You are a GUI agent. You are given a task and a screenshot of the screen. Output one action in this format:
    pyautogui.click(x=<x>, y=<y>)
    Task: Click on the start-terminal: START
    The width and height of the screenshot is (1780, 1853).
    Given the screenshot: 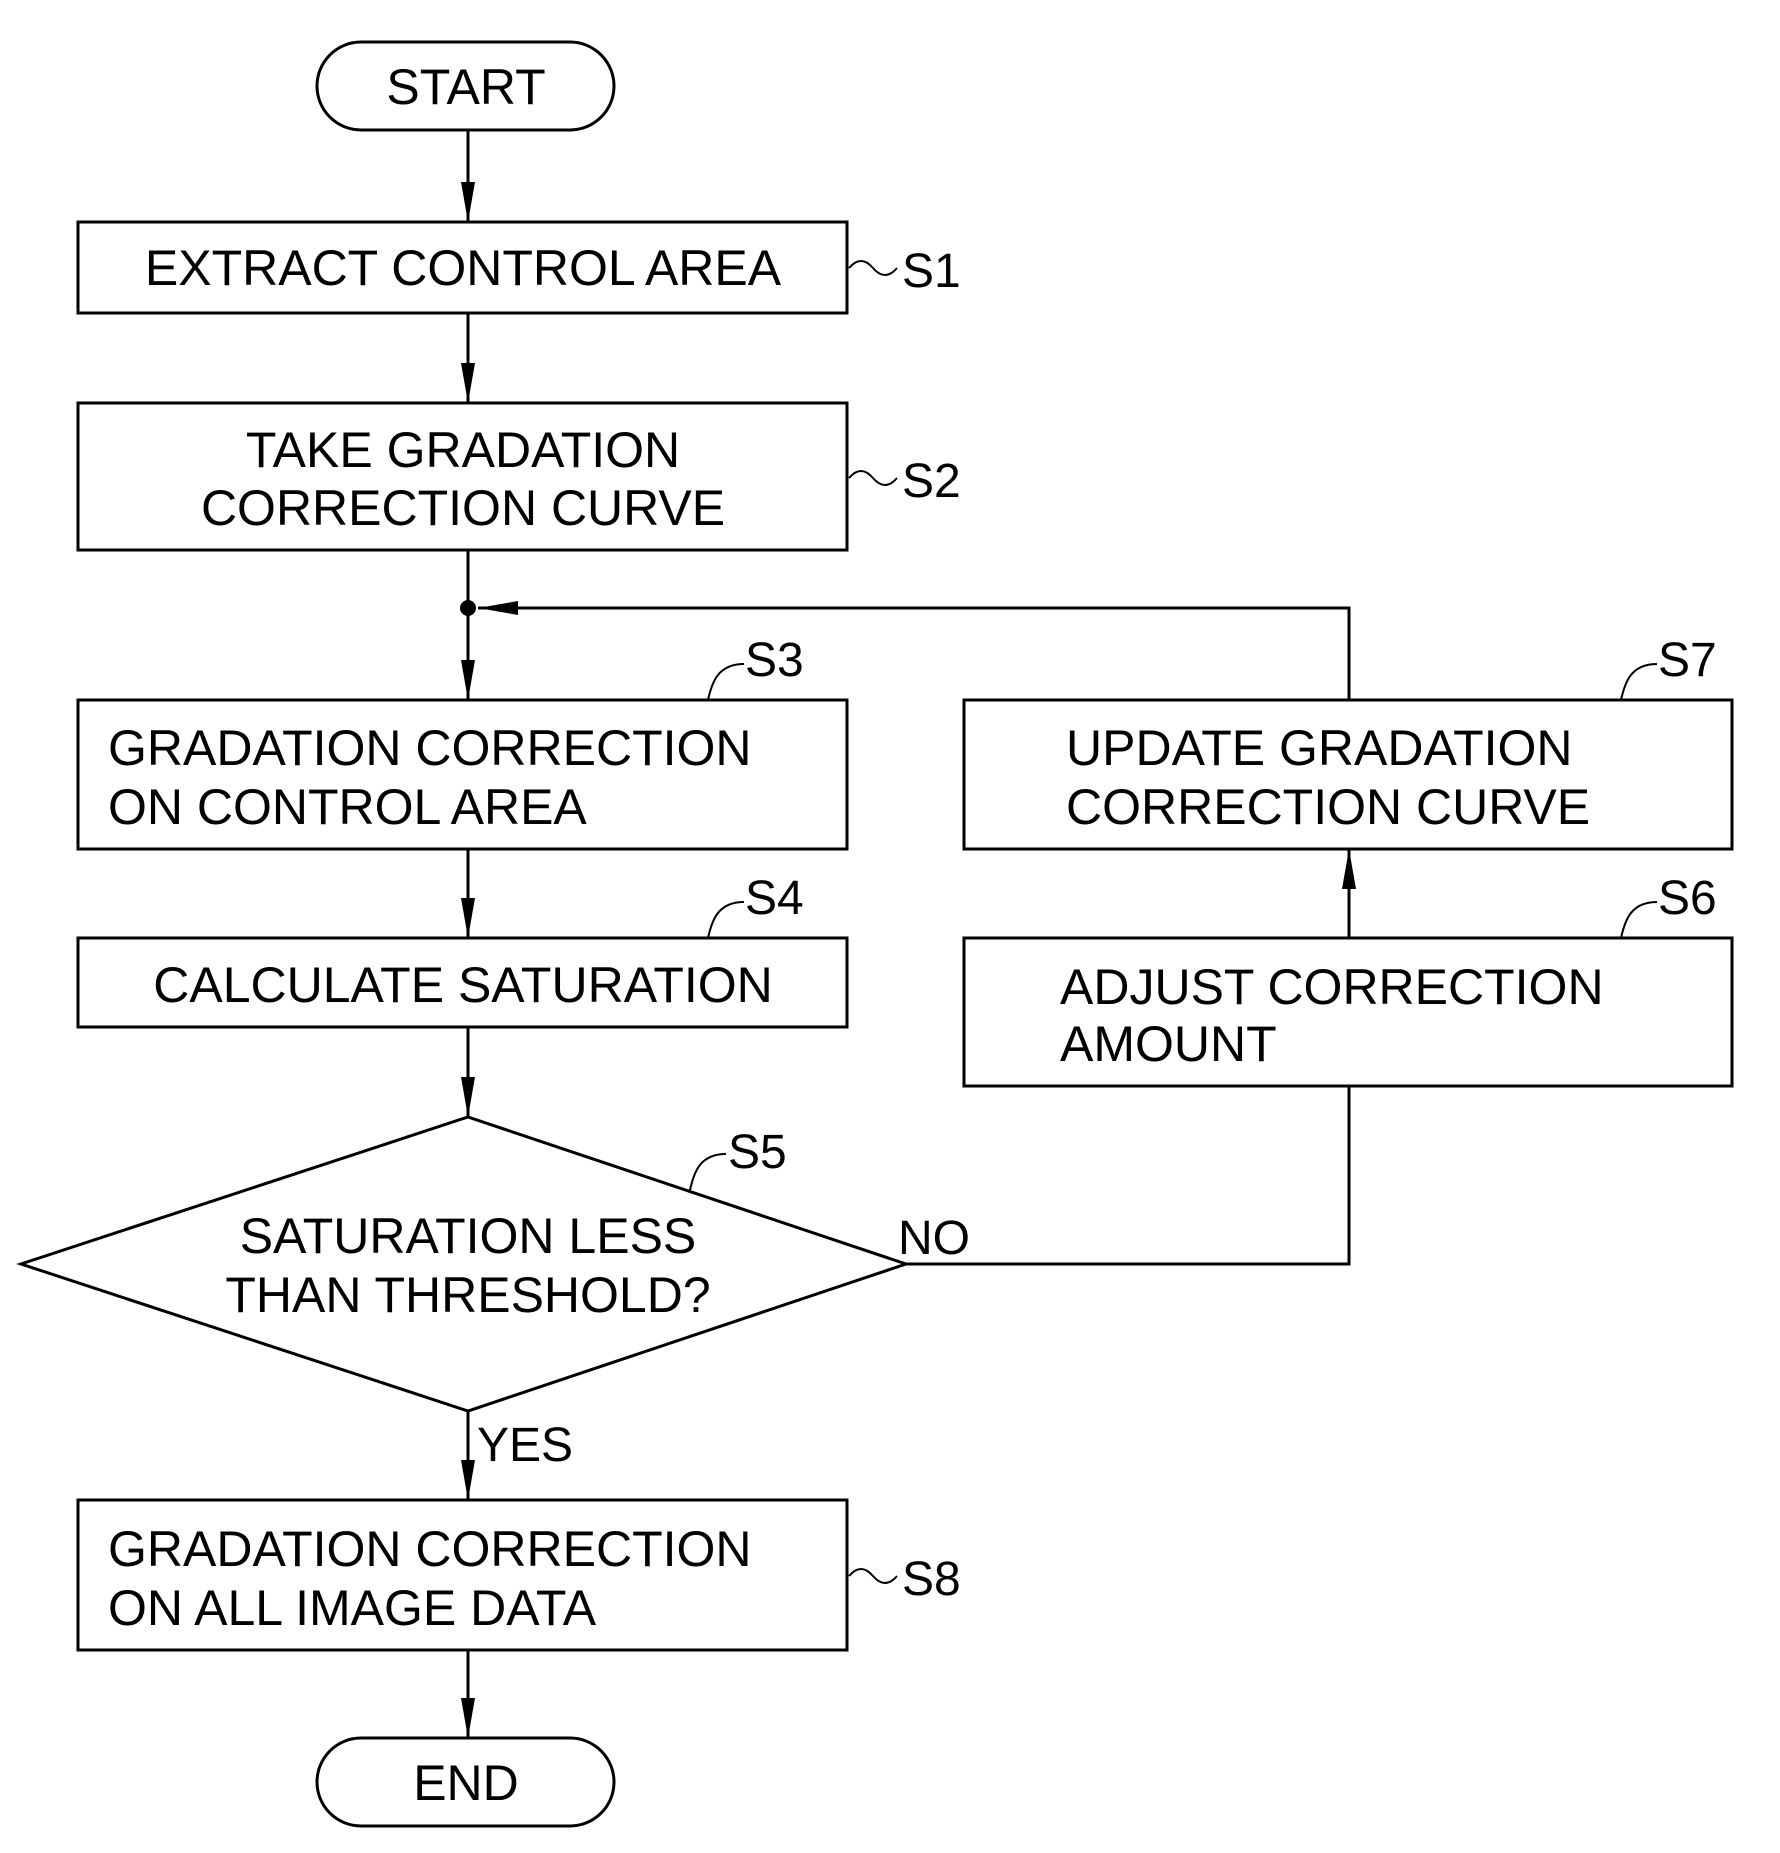 What is the action you would take?
    pyautogui.click(x=465, y=86)
    